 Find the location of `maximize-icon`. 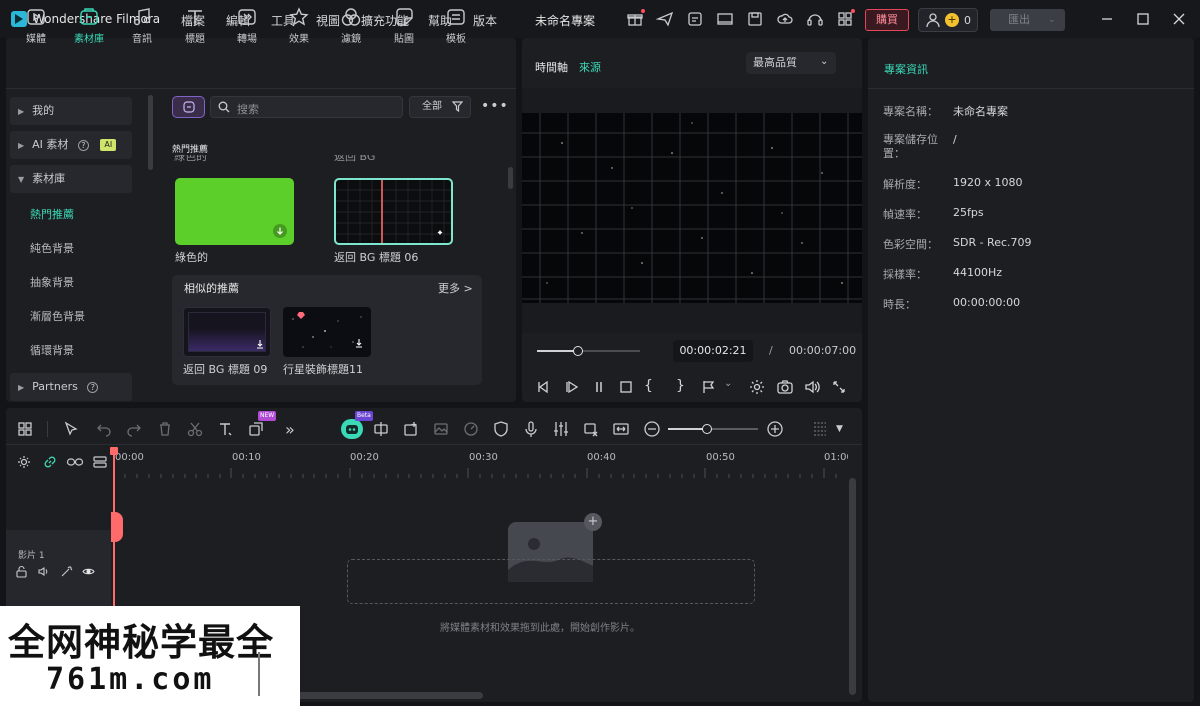

maximize-icon is located at coordinates (1143, 19).